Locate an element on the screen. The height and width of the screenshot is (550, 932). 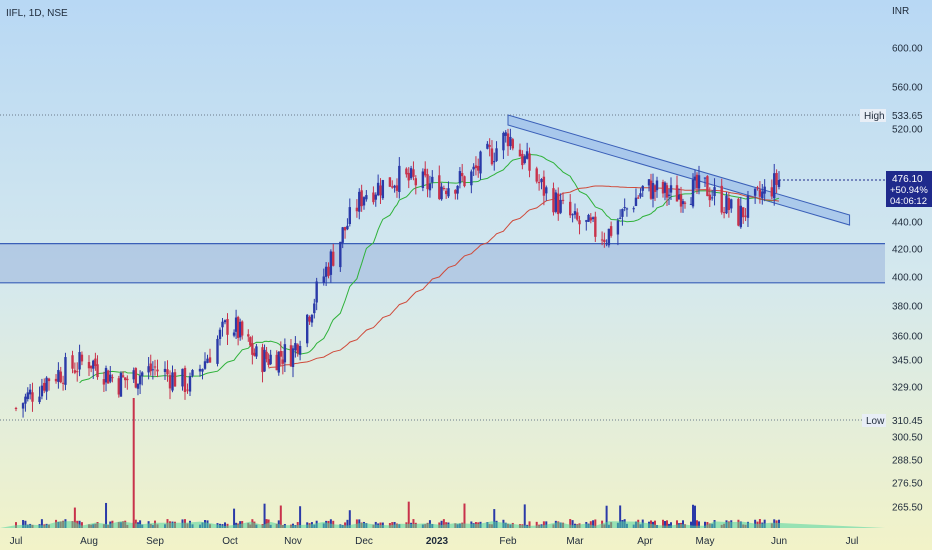
time-tick-label: Dec is located at coordinates (364, 541).